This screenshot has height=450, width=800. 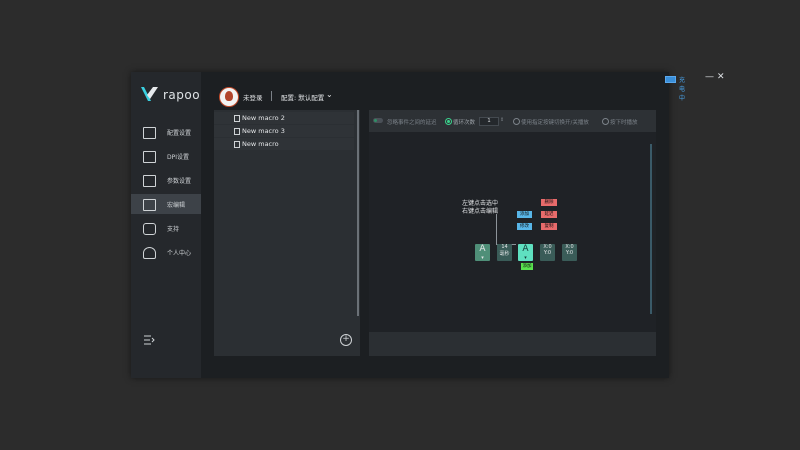 I want to click on node-add-tag: 添加, so click(x=527, y=266).